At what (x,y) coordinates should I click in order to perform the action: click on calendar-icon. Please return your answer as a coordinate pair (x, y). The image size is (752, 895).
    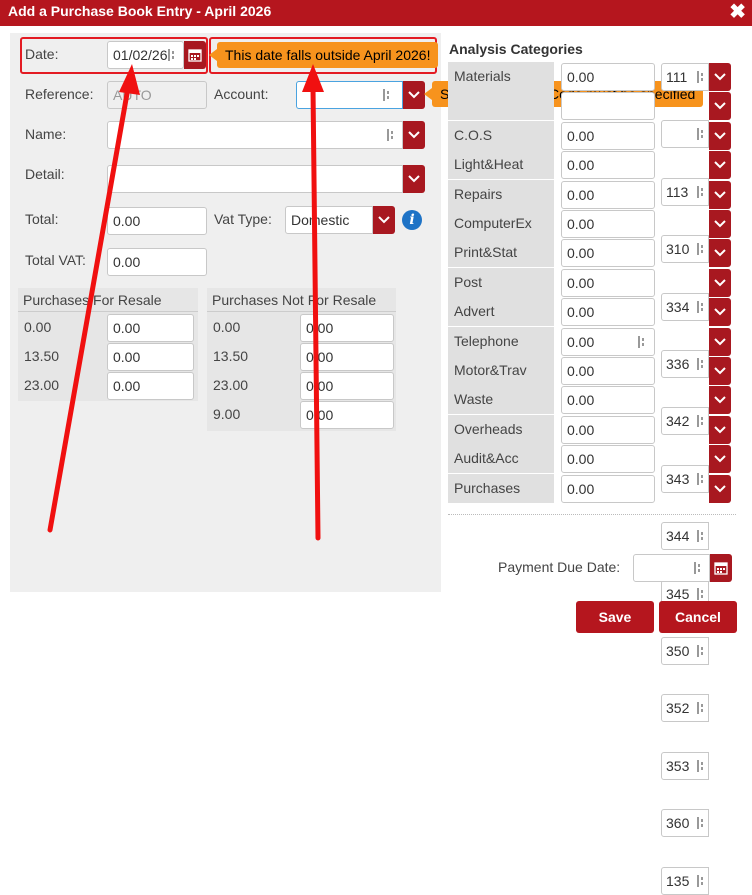
    Looking at the image, I should click on (195, 55).